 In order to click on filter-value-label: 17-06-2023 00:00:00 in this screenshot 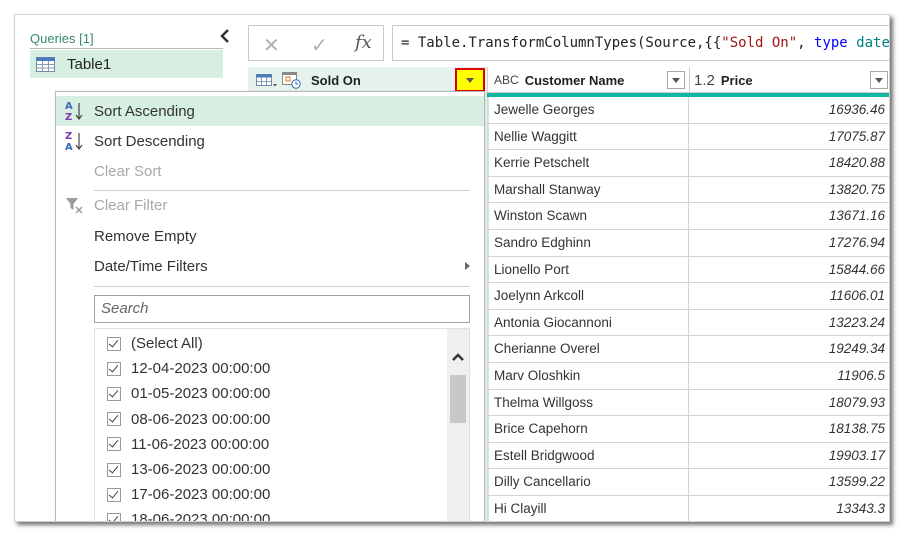, I will do `click(201, 495)`.